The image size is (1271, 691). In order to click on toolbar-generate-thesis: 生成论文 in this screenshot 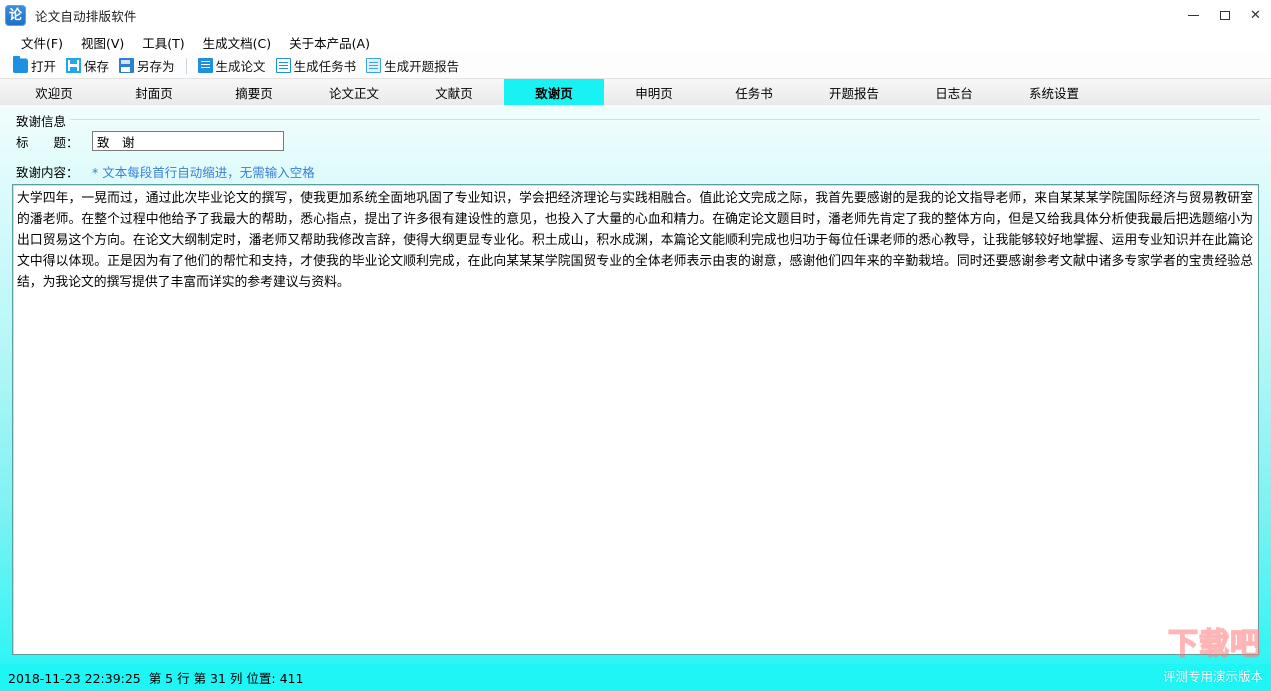, I will do `click(232, 65)`.